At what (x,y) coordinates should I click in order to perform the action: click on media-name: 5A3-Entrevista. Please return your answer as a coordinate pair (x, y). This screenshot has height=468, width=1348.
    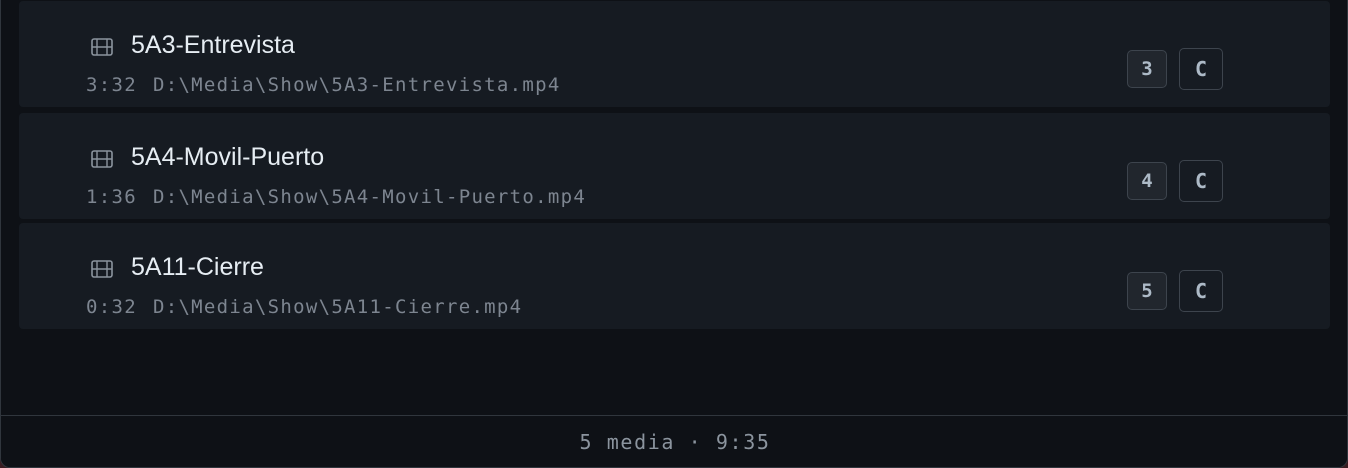
    Looking at the image, I should click on (213, 45).